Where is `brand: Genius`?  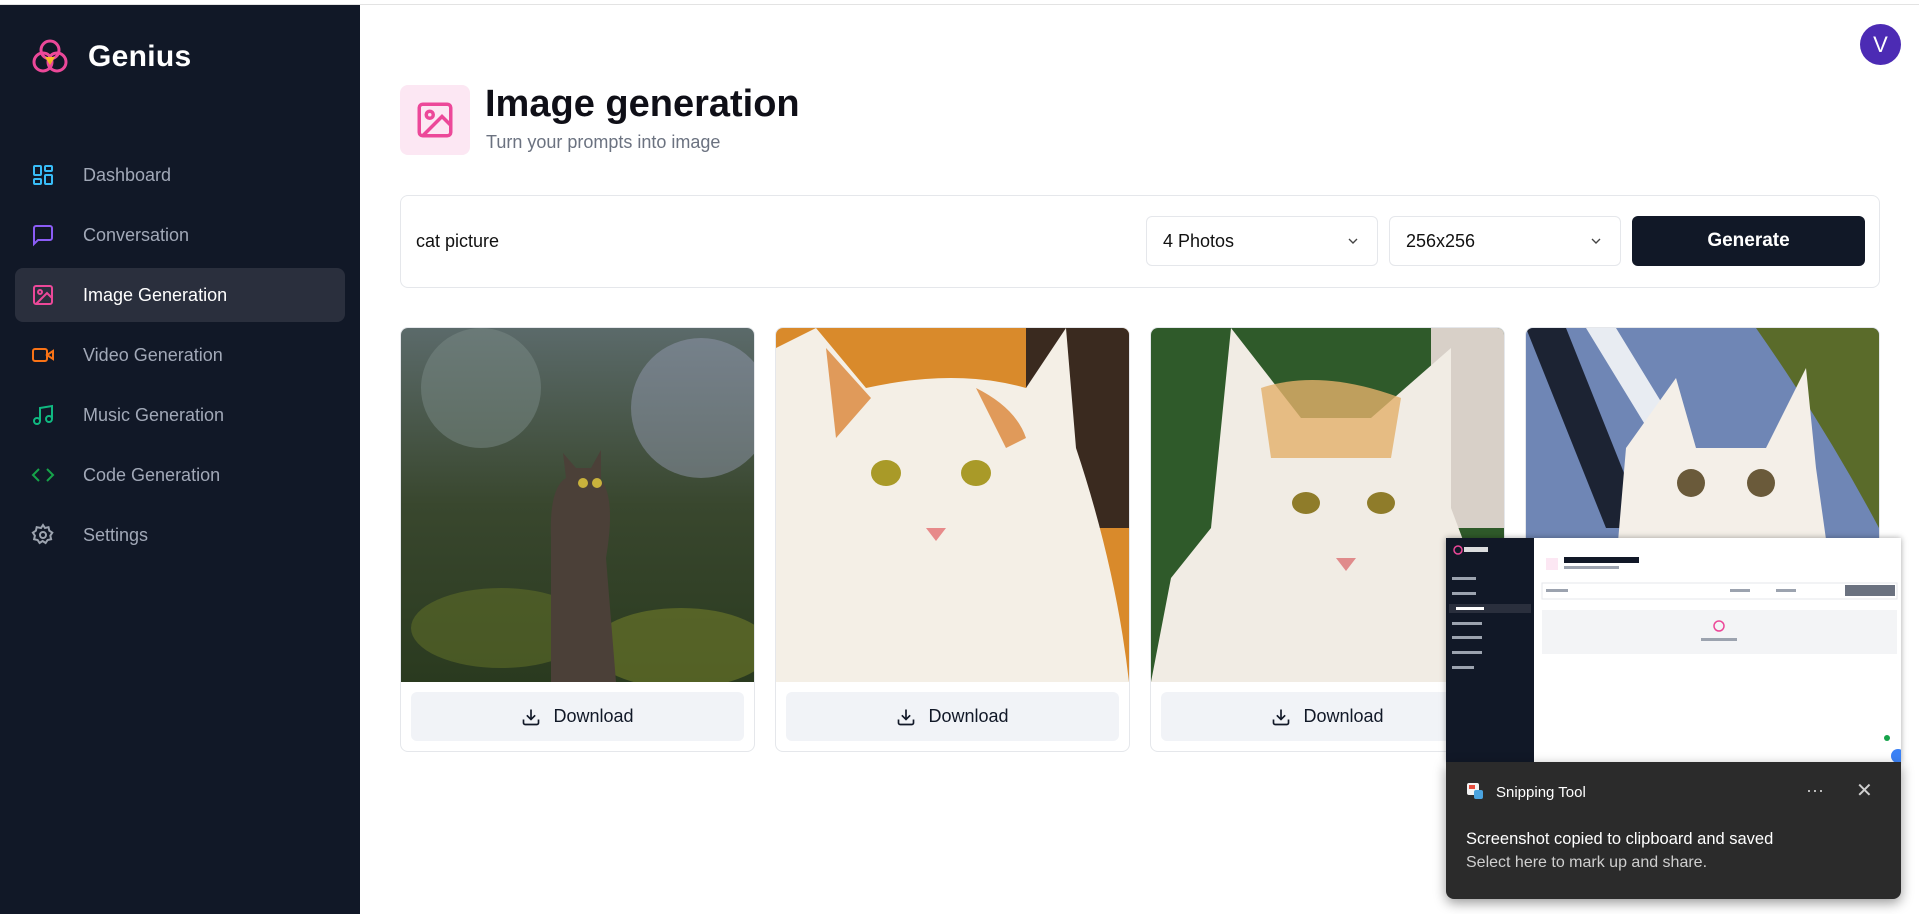 brand: Genius is located at coordinates (111, 57).